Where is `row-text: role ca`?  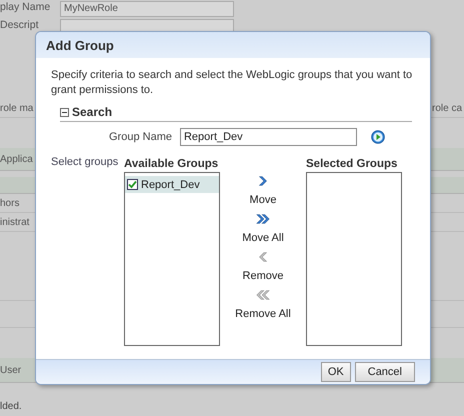
row-text: role ca is located at coordinates (447, 108).